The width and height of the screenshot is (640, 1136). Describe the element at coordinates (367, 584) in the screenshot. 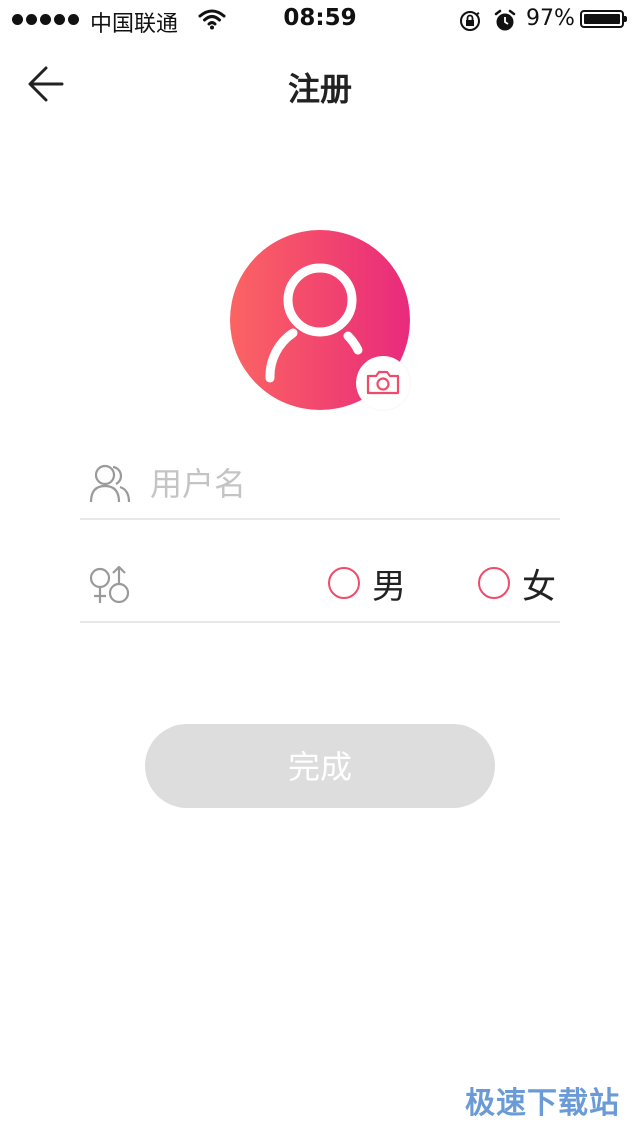

I see `gender-option-male: 男` at that location.